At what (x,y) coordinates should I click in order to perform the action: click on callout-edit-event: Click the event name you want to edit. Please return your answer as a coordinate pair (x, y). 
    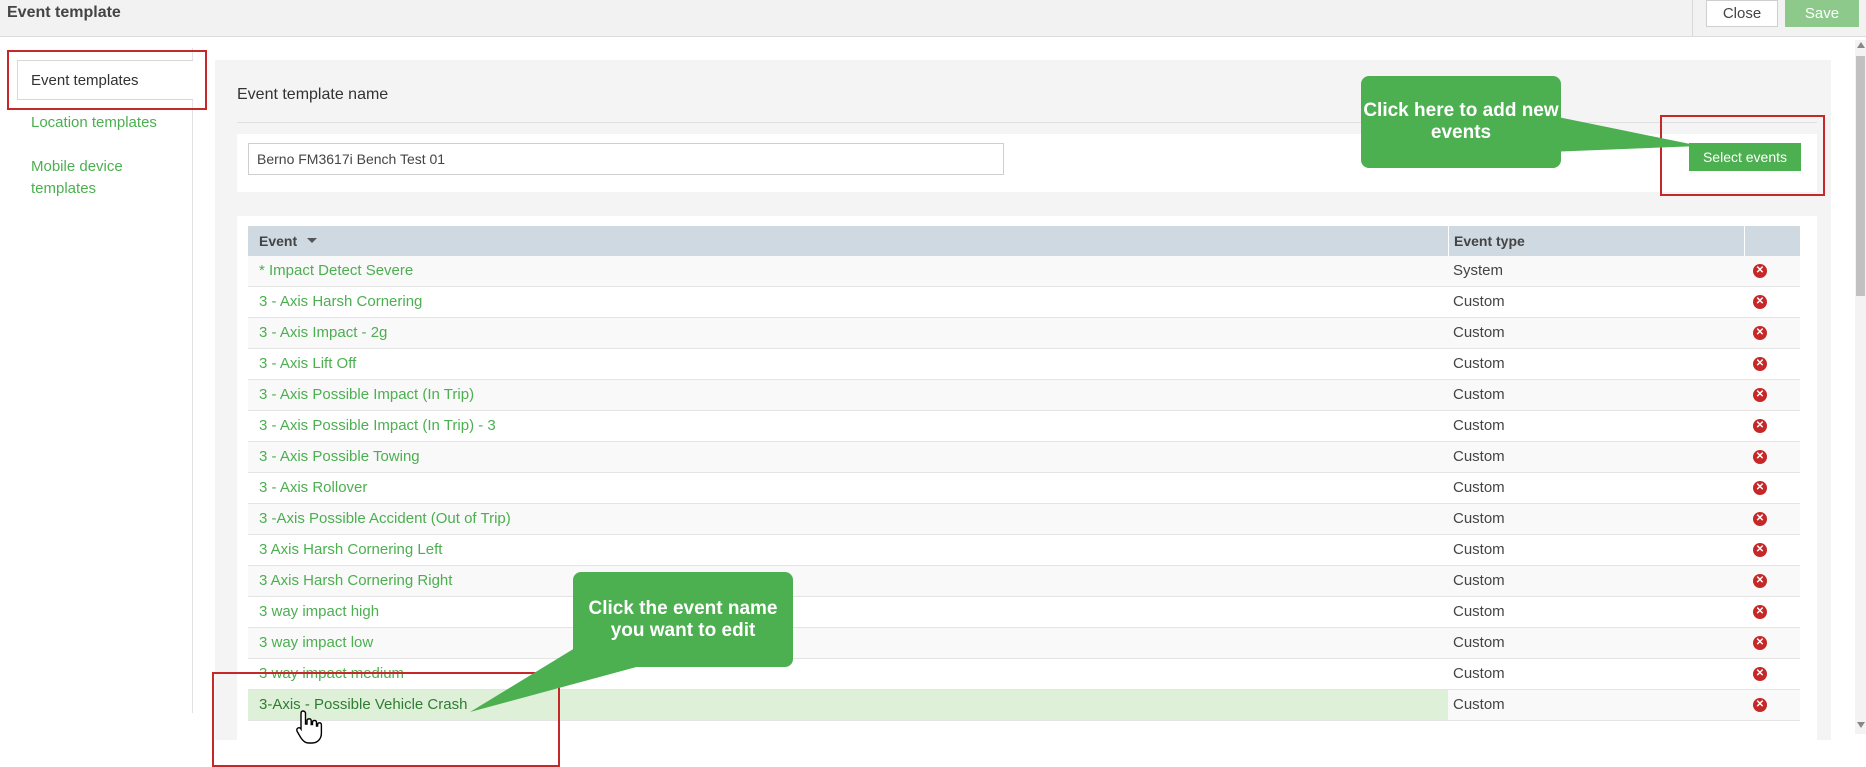
    Looking at the image, I should click on (683, 619).